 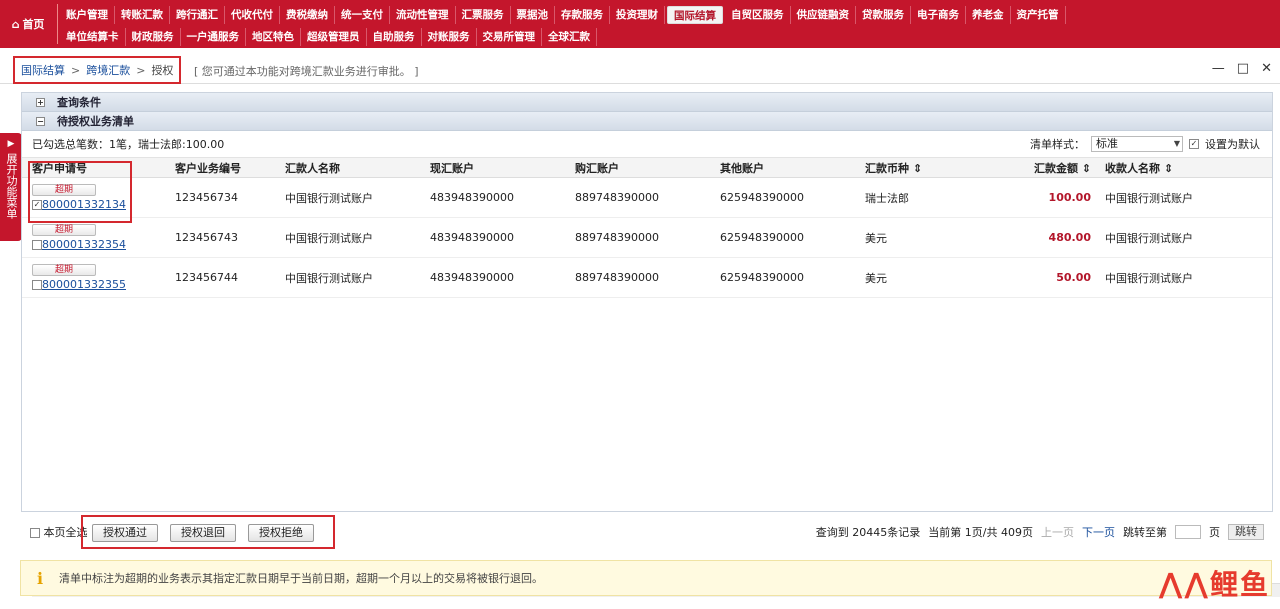 What do you see at coordinates (1145, 532) in the screenshot?
I see `jump-label: 跳转至第` at bounding box center [1145, 532].